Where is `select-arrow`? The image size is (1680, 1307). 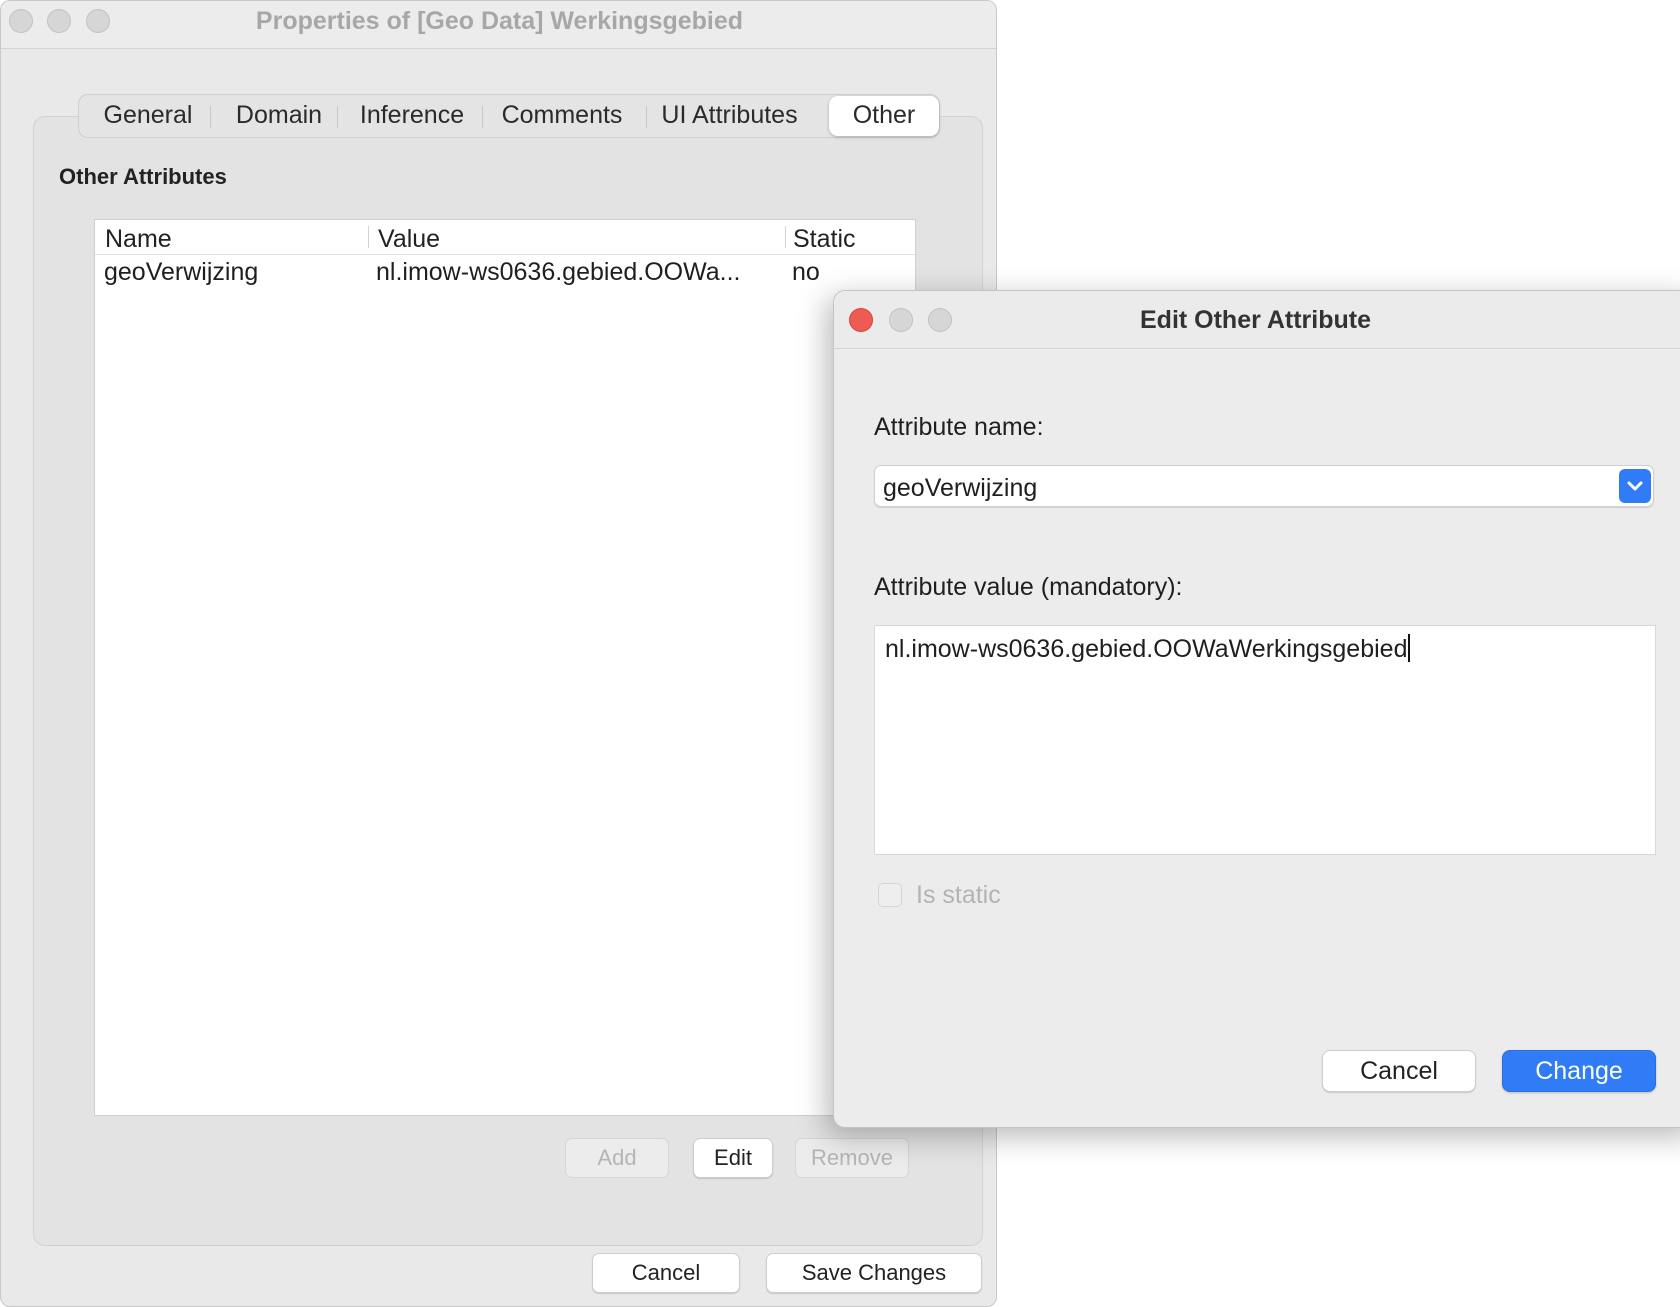 select-arrow is located at coordinates (1635, 486).